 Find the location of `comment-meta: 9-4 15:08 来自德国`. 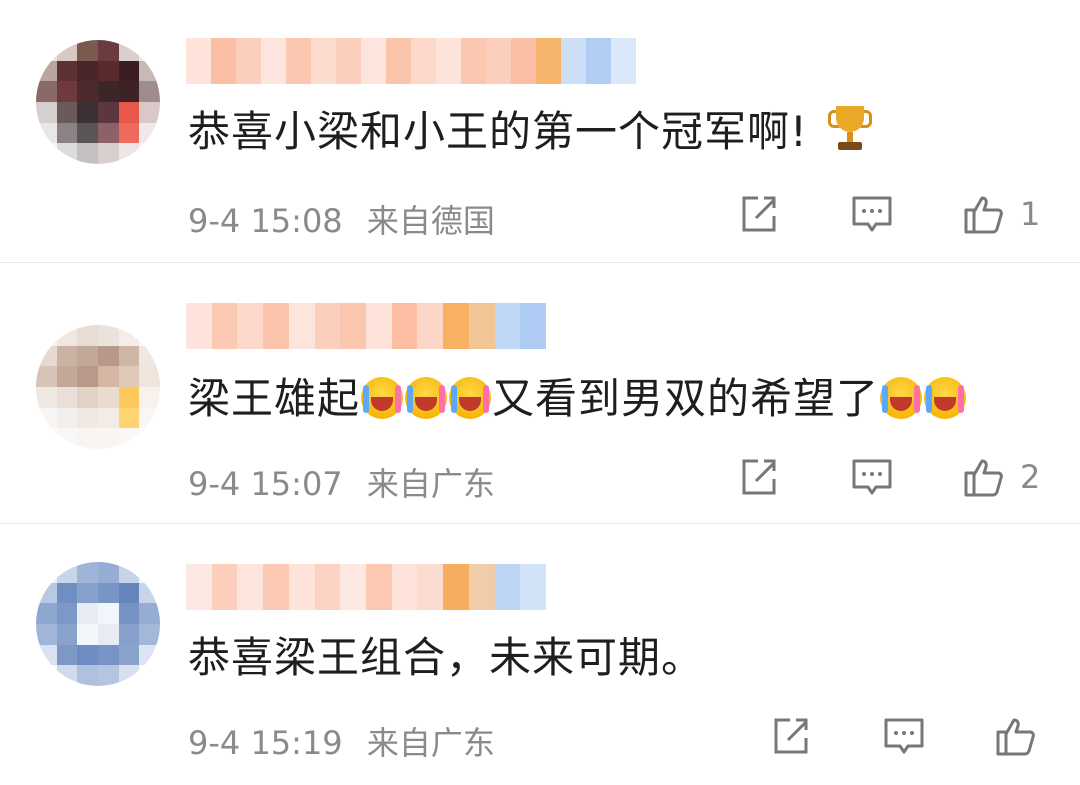

comment-meta: 9-4 15:08 来自德国 is located at coordinates (341, 219).